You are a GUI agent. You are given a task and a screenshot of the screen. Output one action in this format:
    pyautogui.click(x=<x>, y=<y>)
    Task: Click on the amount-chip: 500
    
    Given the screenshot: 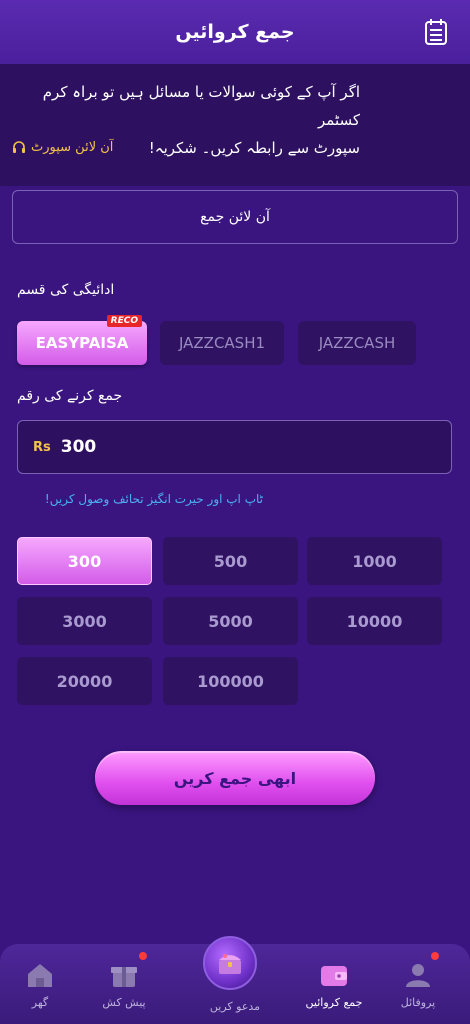 What is the action you would take?
    pyautogui.click(x=230, y=561)
    